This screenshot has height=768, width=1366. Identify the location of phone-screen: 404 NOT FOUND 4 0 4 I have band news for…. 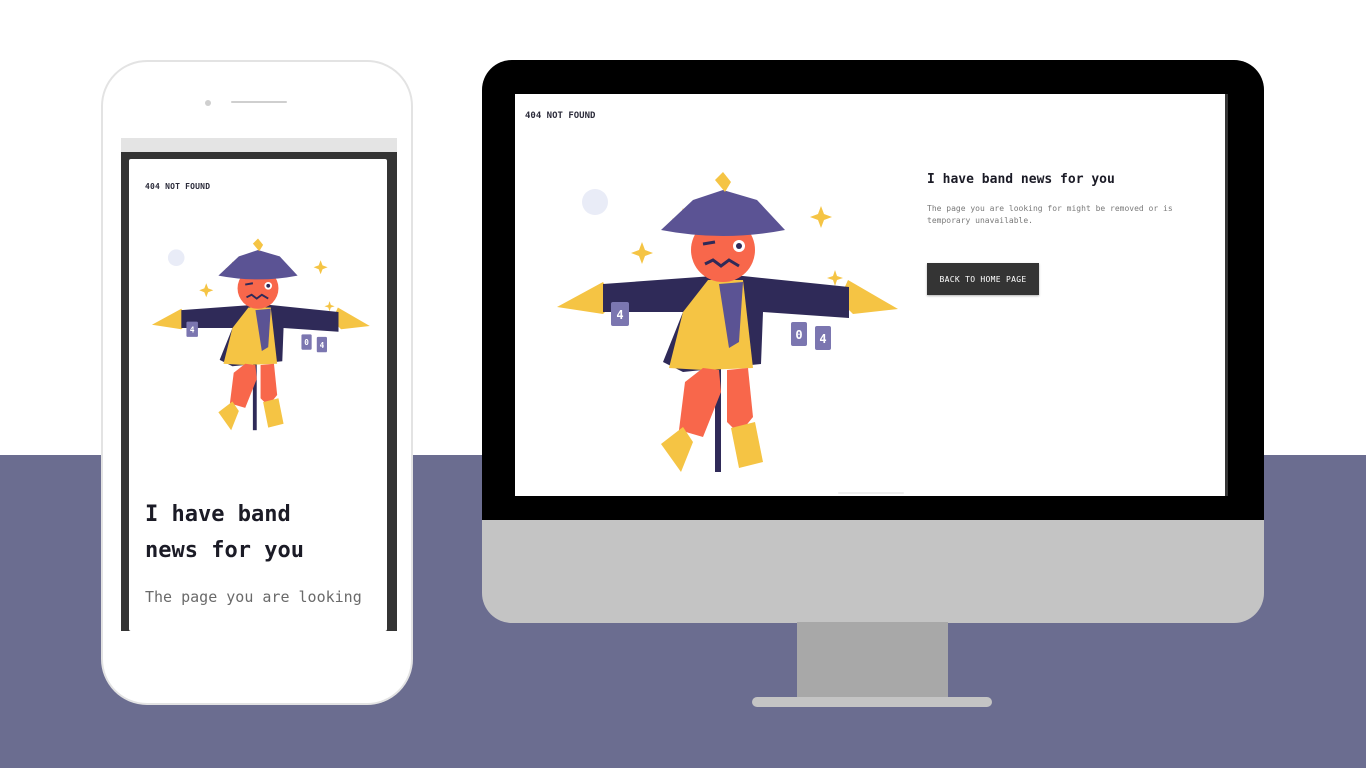
(259, 384).